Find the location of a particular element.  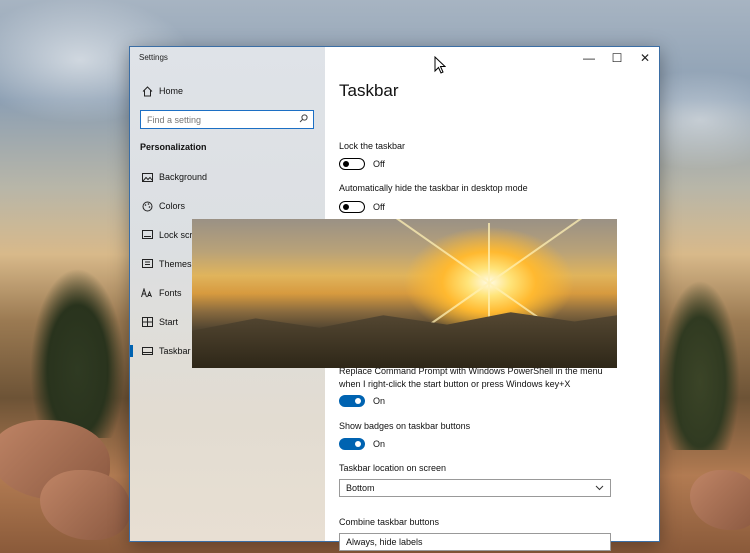

auto-hide-desktop-state: Off is located at coordinates (379, 207).